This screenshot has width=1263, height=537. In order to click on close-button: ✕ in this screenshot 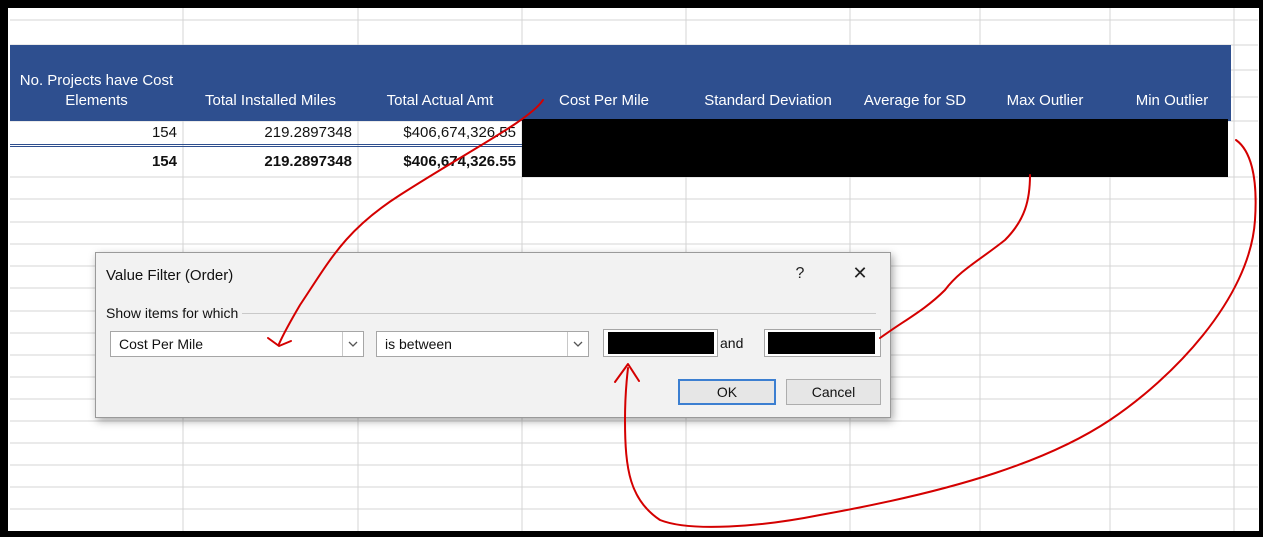, I will do `click(860, 273)`.